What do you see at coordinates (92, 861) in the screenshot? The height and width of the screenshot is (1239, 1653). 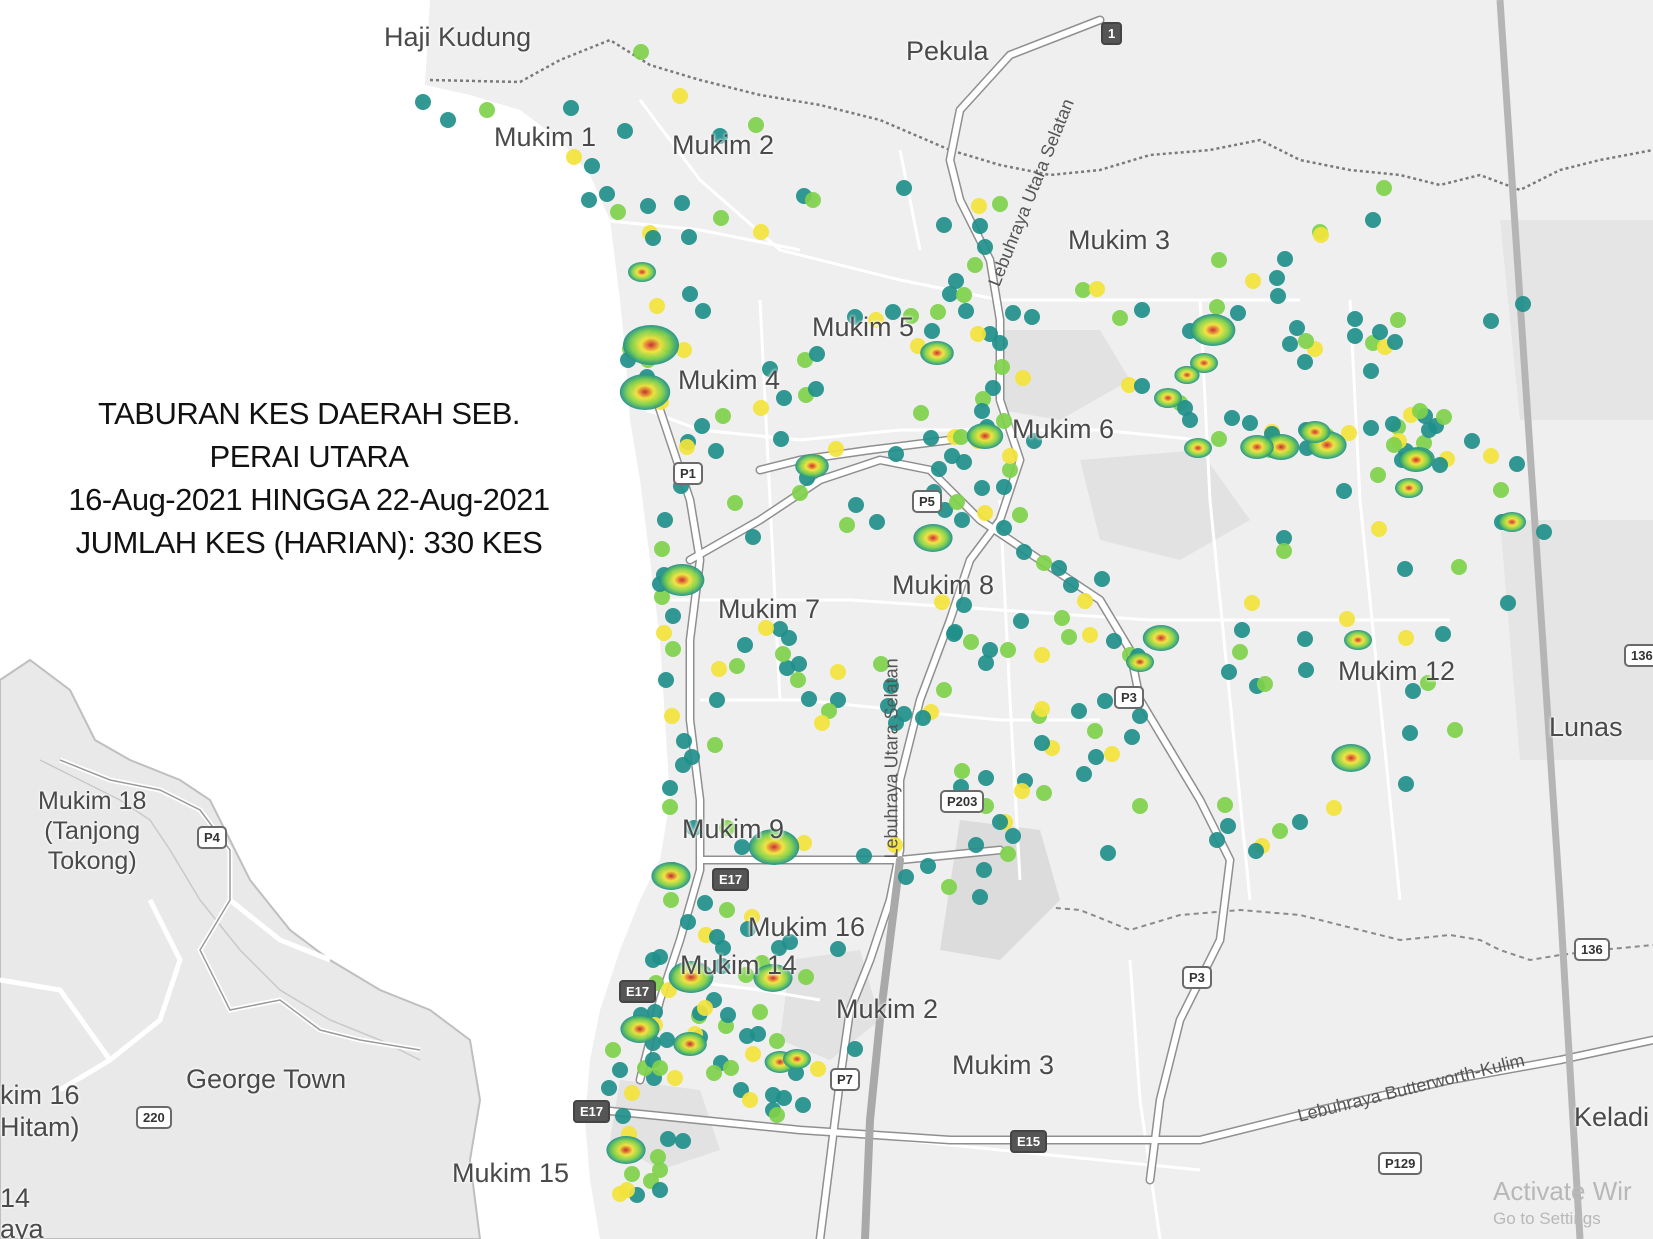 I see `place-label-tokong: Tokong)` at bounding box center [92, 861].